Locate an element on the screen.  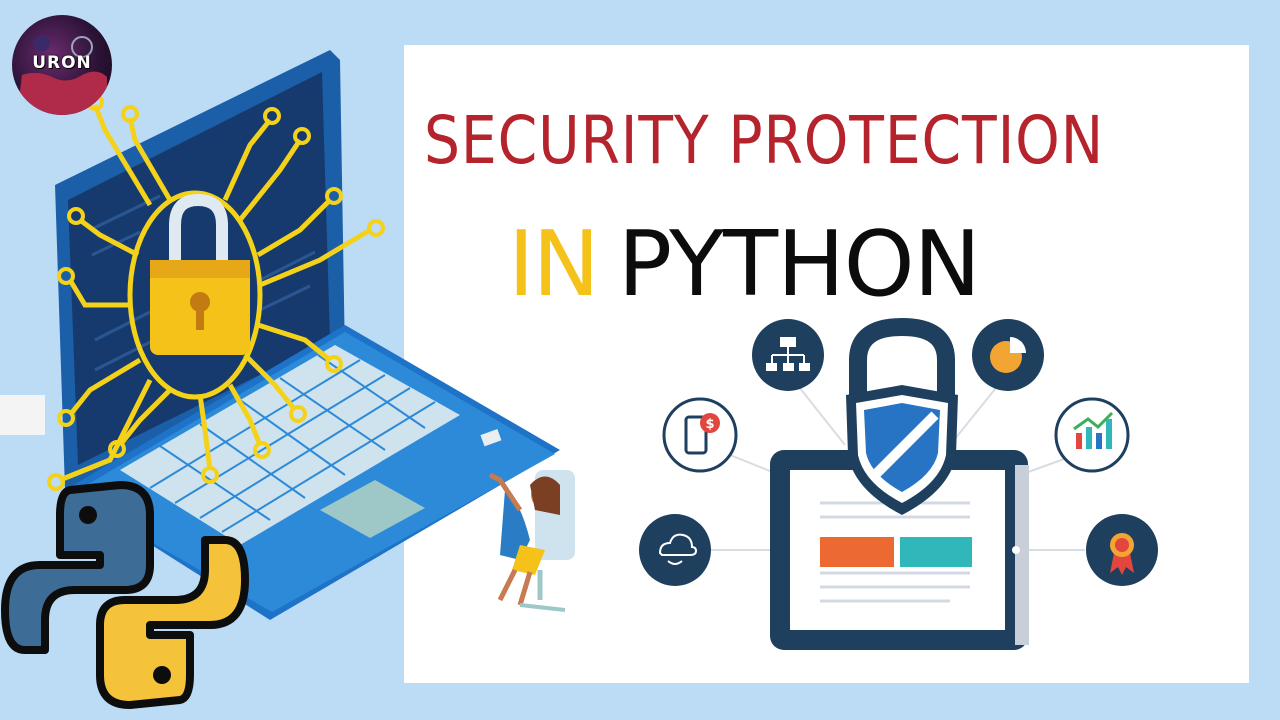
title-line-2: IN PYTHON is located at coordinates (744, 265).